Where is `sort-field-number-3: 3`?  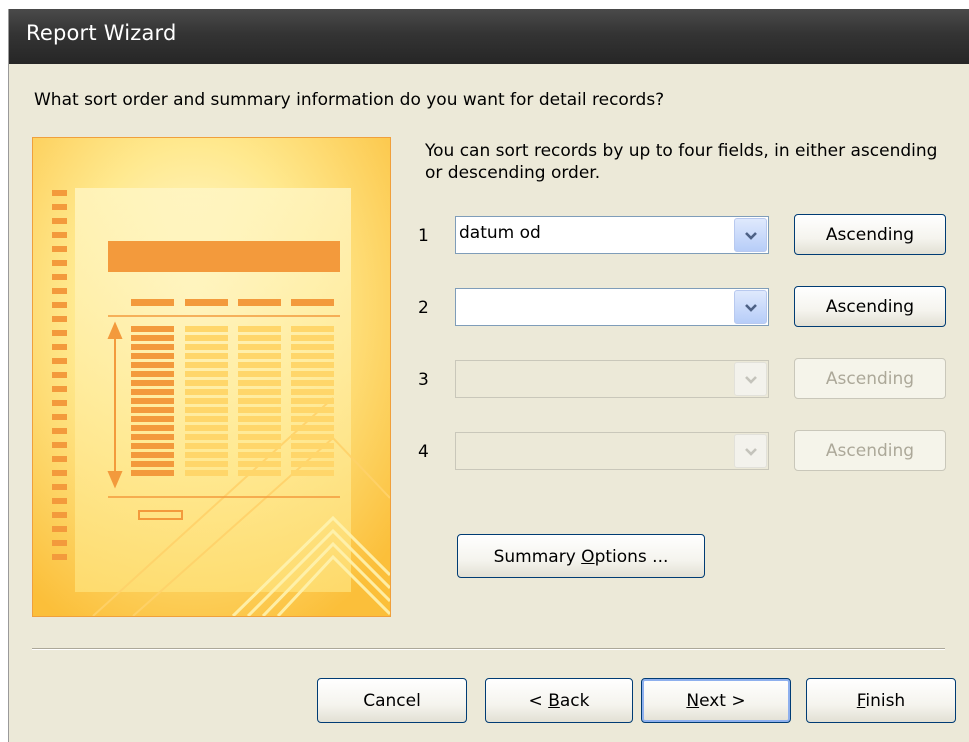
sort-field-number-3: 3 is located at coordinates (423, 380).